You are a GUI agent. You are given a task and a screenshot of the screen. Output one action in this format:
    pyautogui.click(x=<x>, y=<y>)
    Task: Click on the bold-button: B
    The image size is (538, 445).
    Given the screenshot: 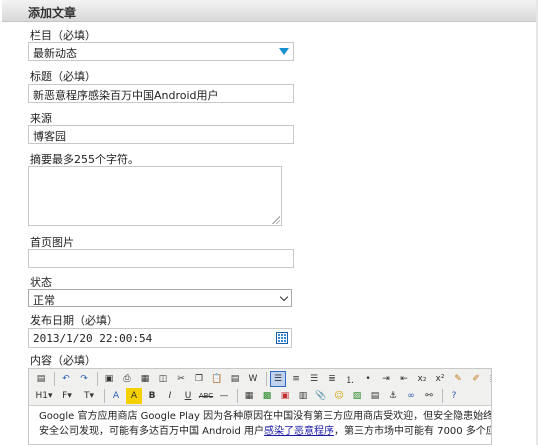 What is the action you would take?
    pyautogui.click(x=152, y=396)
    